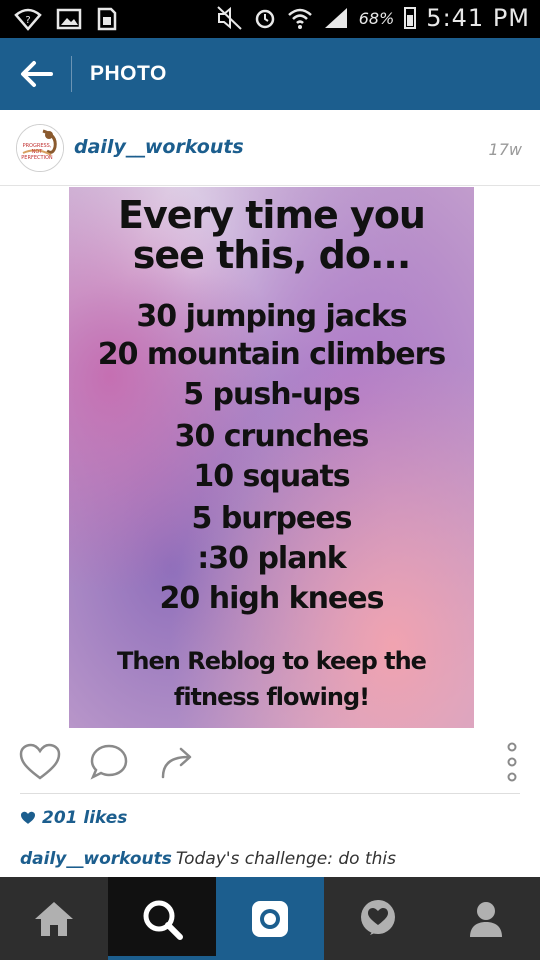 Image resolution: width=540 pixels, height=960 pixels. What do you see at coordinates (229, 18) in the screenshot?
I see `mute-icon` at bounding box center [229, 18].